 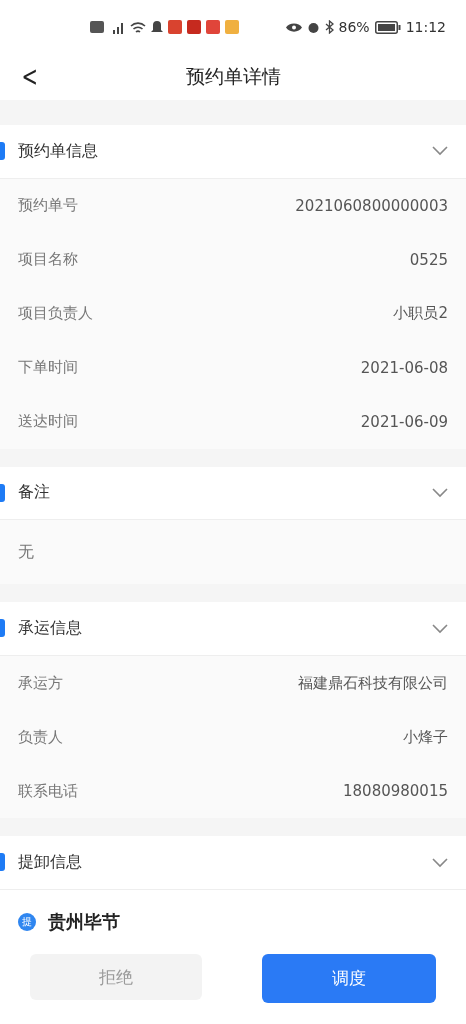 I want to click on field-value: 2021-06-08, so click(x=404, y=367).